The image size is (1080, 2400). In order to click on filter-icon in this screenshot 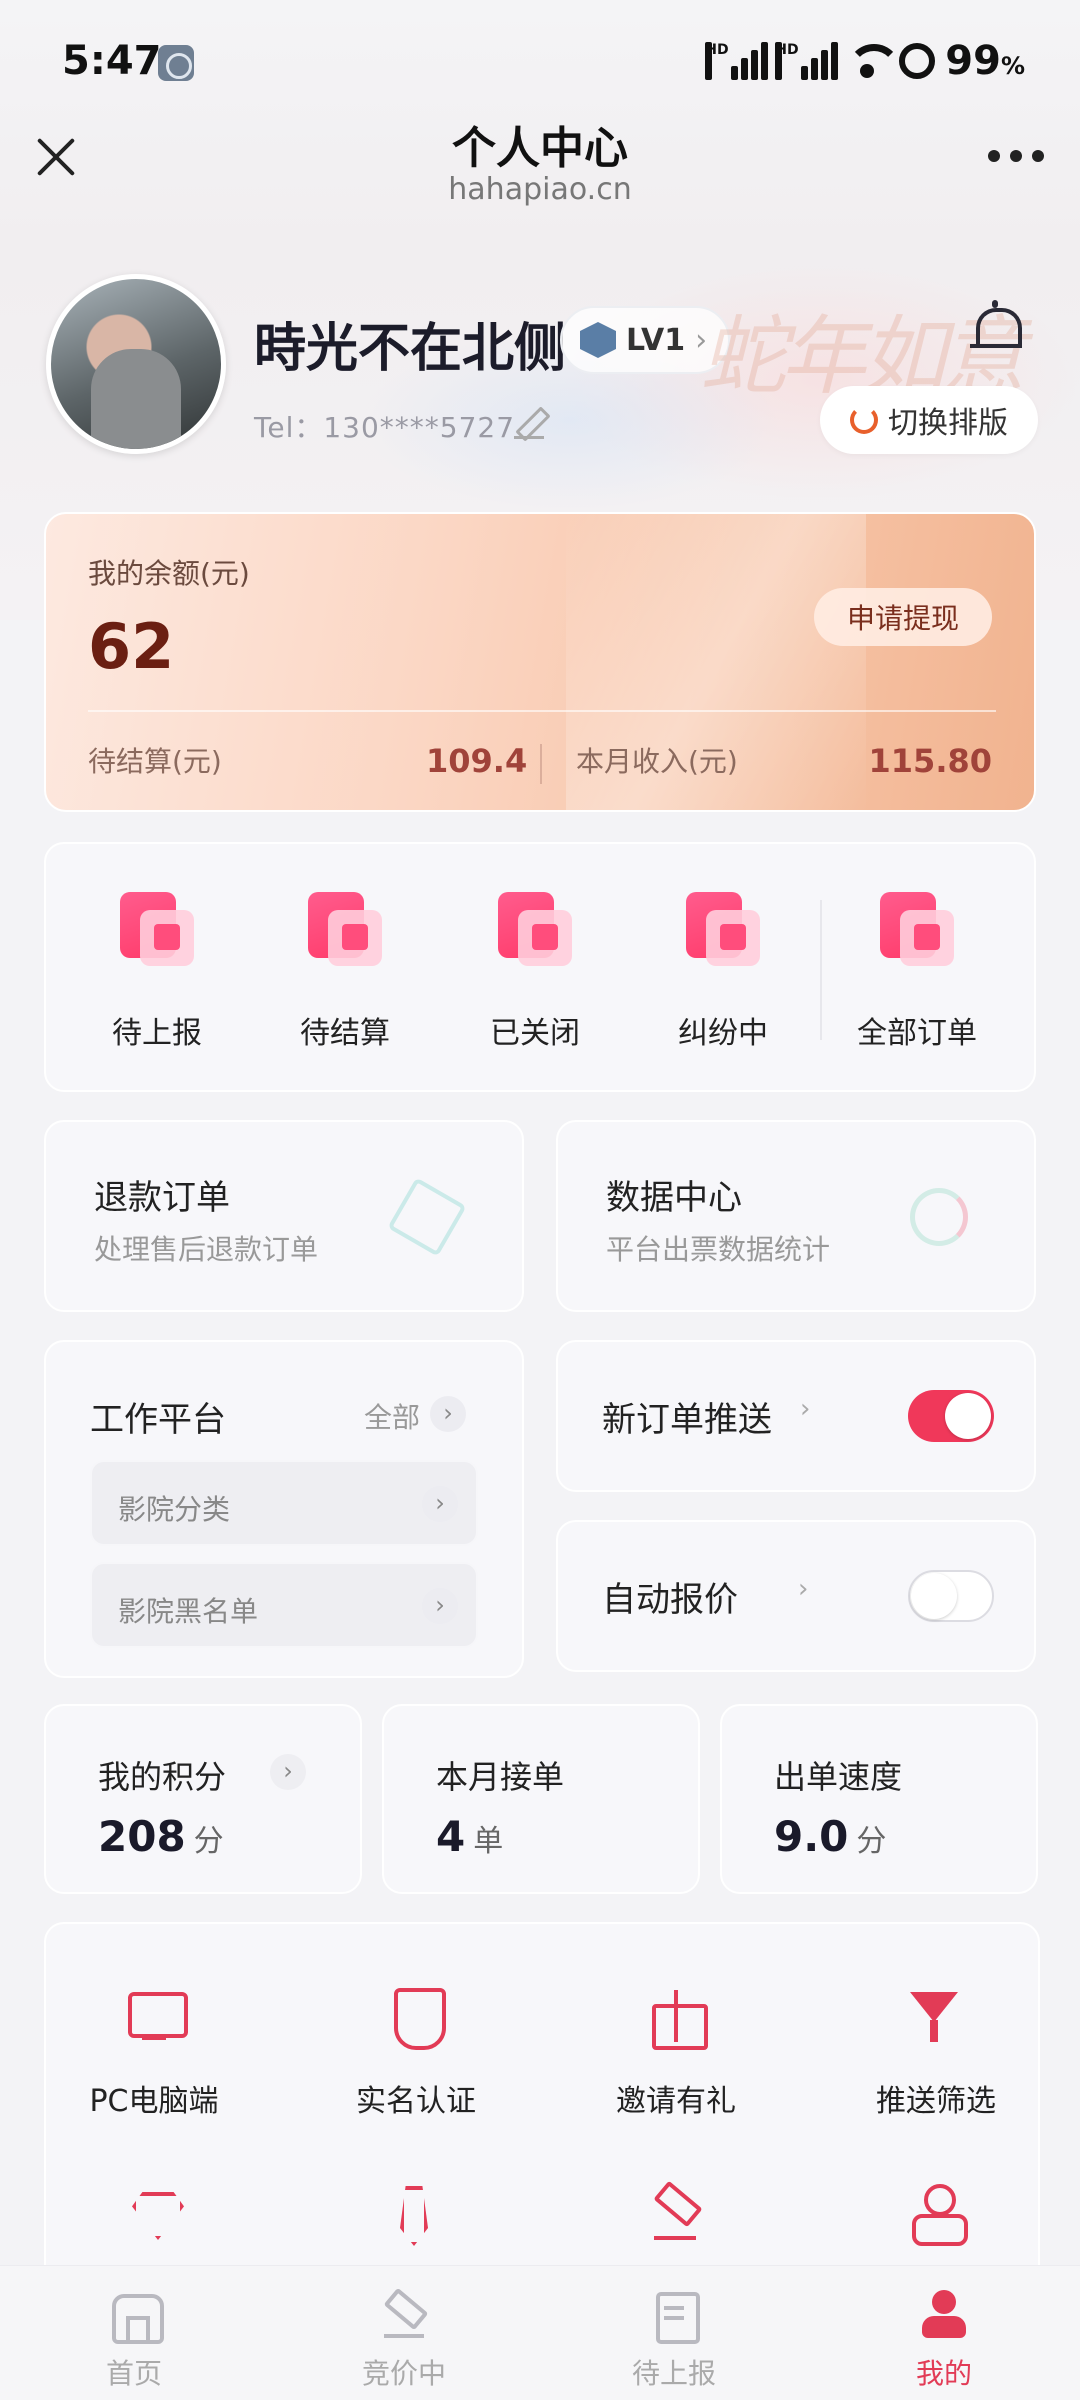, I will do `click(936, 2016)`.